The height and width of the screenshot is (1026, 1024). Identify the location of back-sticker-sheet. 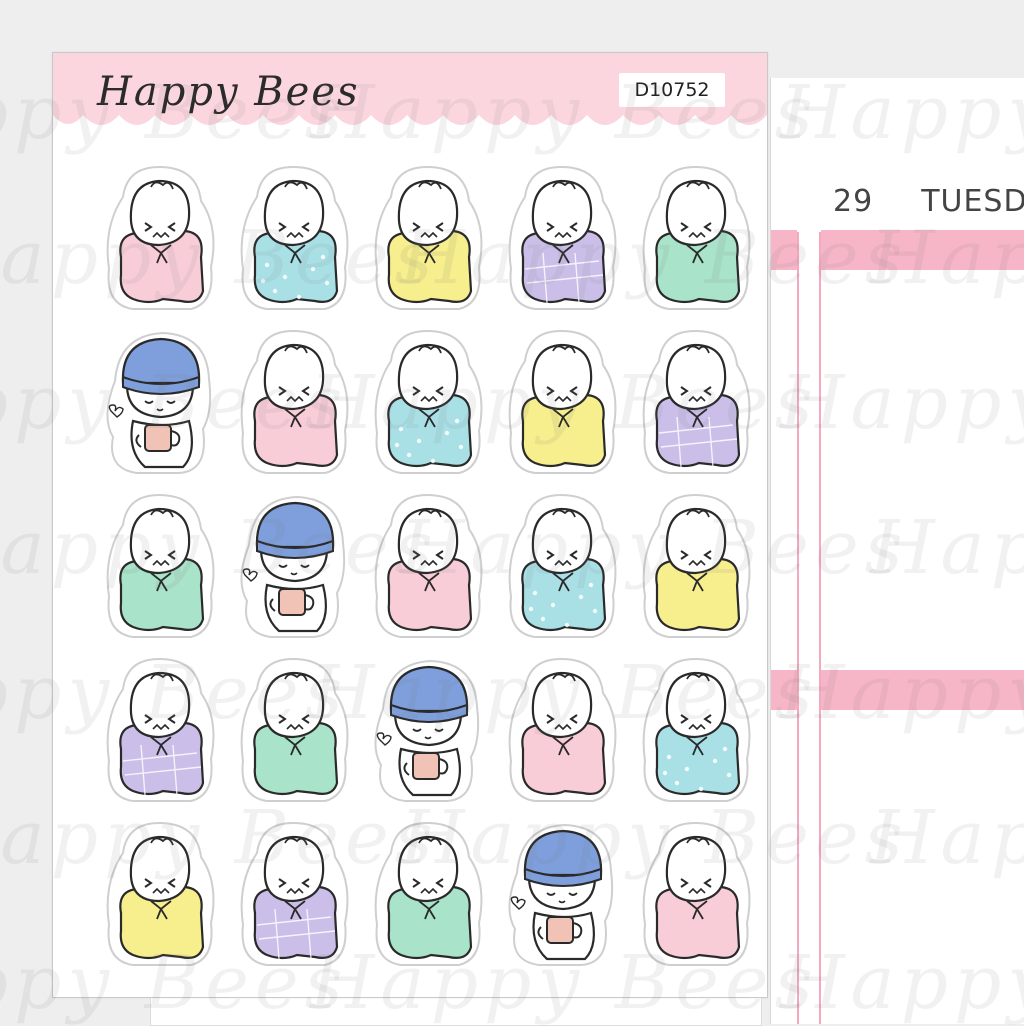
(456, 1010).